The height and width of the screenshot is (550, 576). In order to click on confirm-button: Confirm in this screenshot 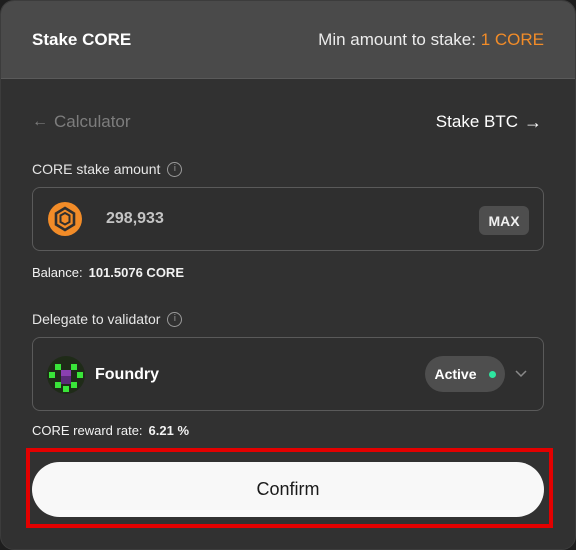, I will do `click(288, 489)`.